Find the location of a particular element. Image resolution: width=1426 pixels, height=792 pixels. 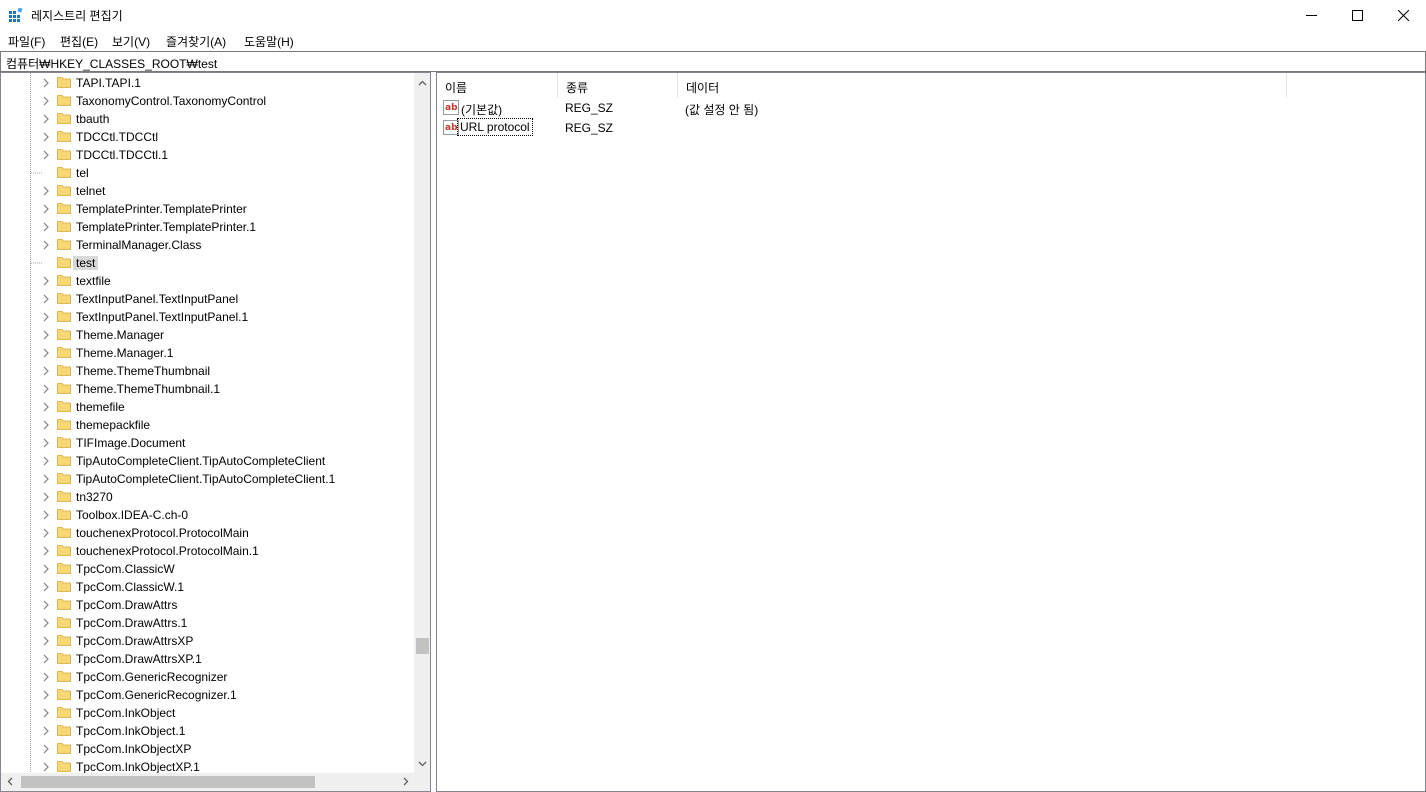

minimize-button is located at coordinates (1311, 15).